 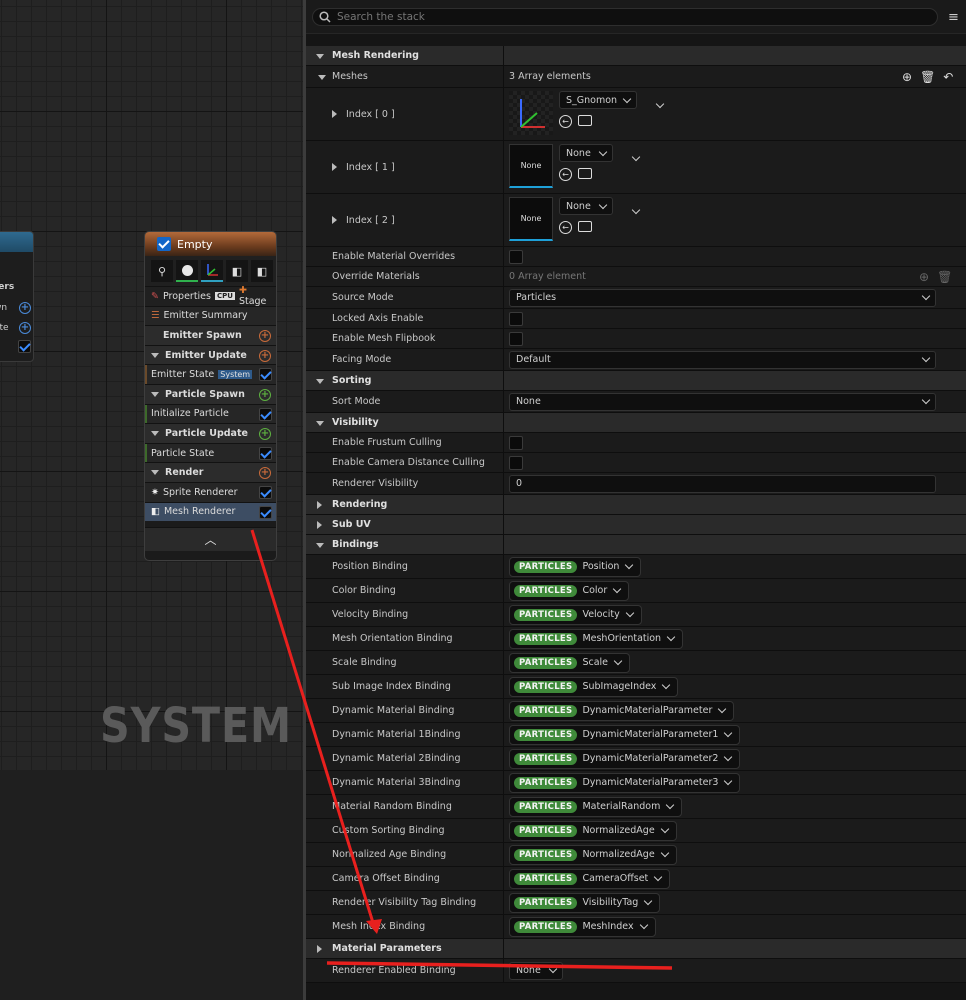 What do you see at coordinates (210, 433) in the screenshot?
I see `node-stack-row: Particle Update +` at bounding box center [210, 433].